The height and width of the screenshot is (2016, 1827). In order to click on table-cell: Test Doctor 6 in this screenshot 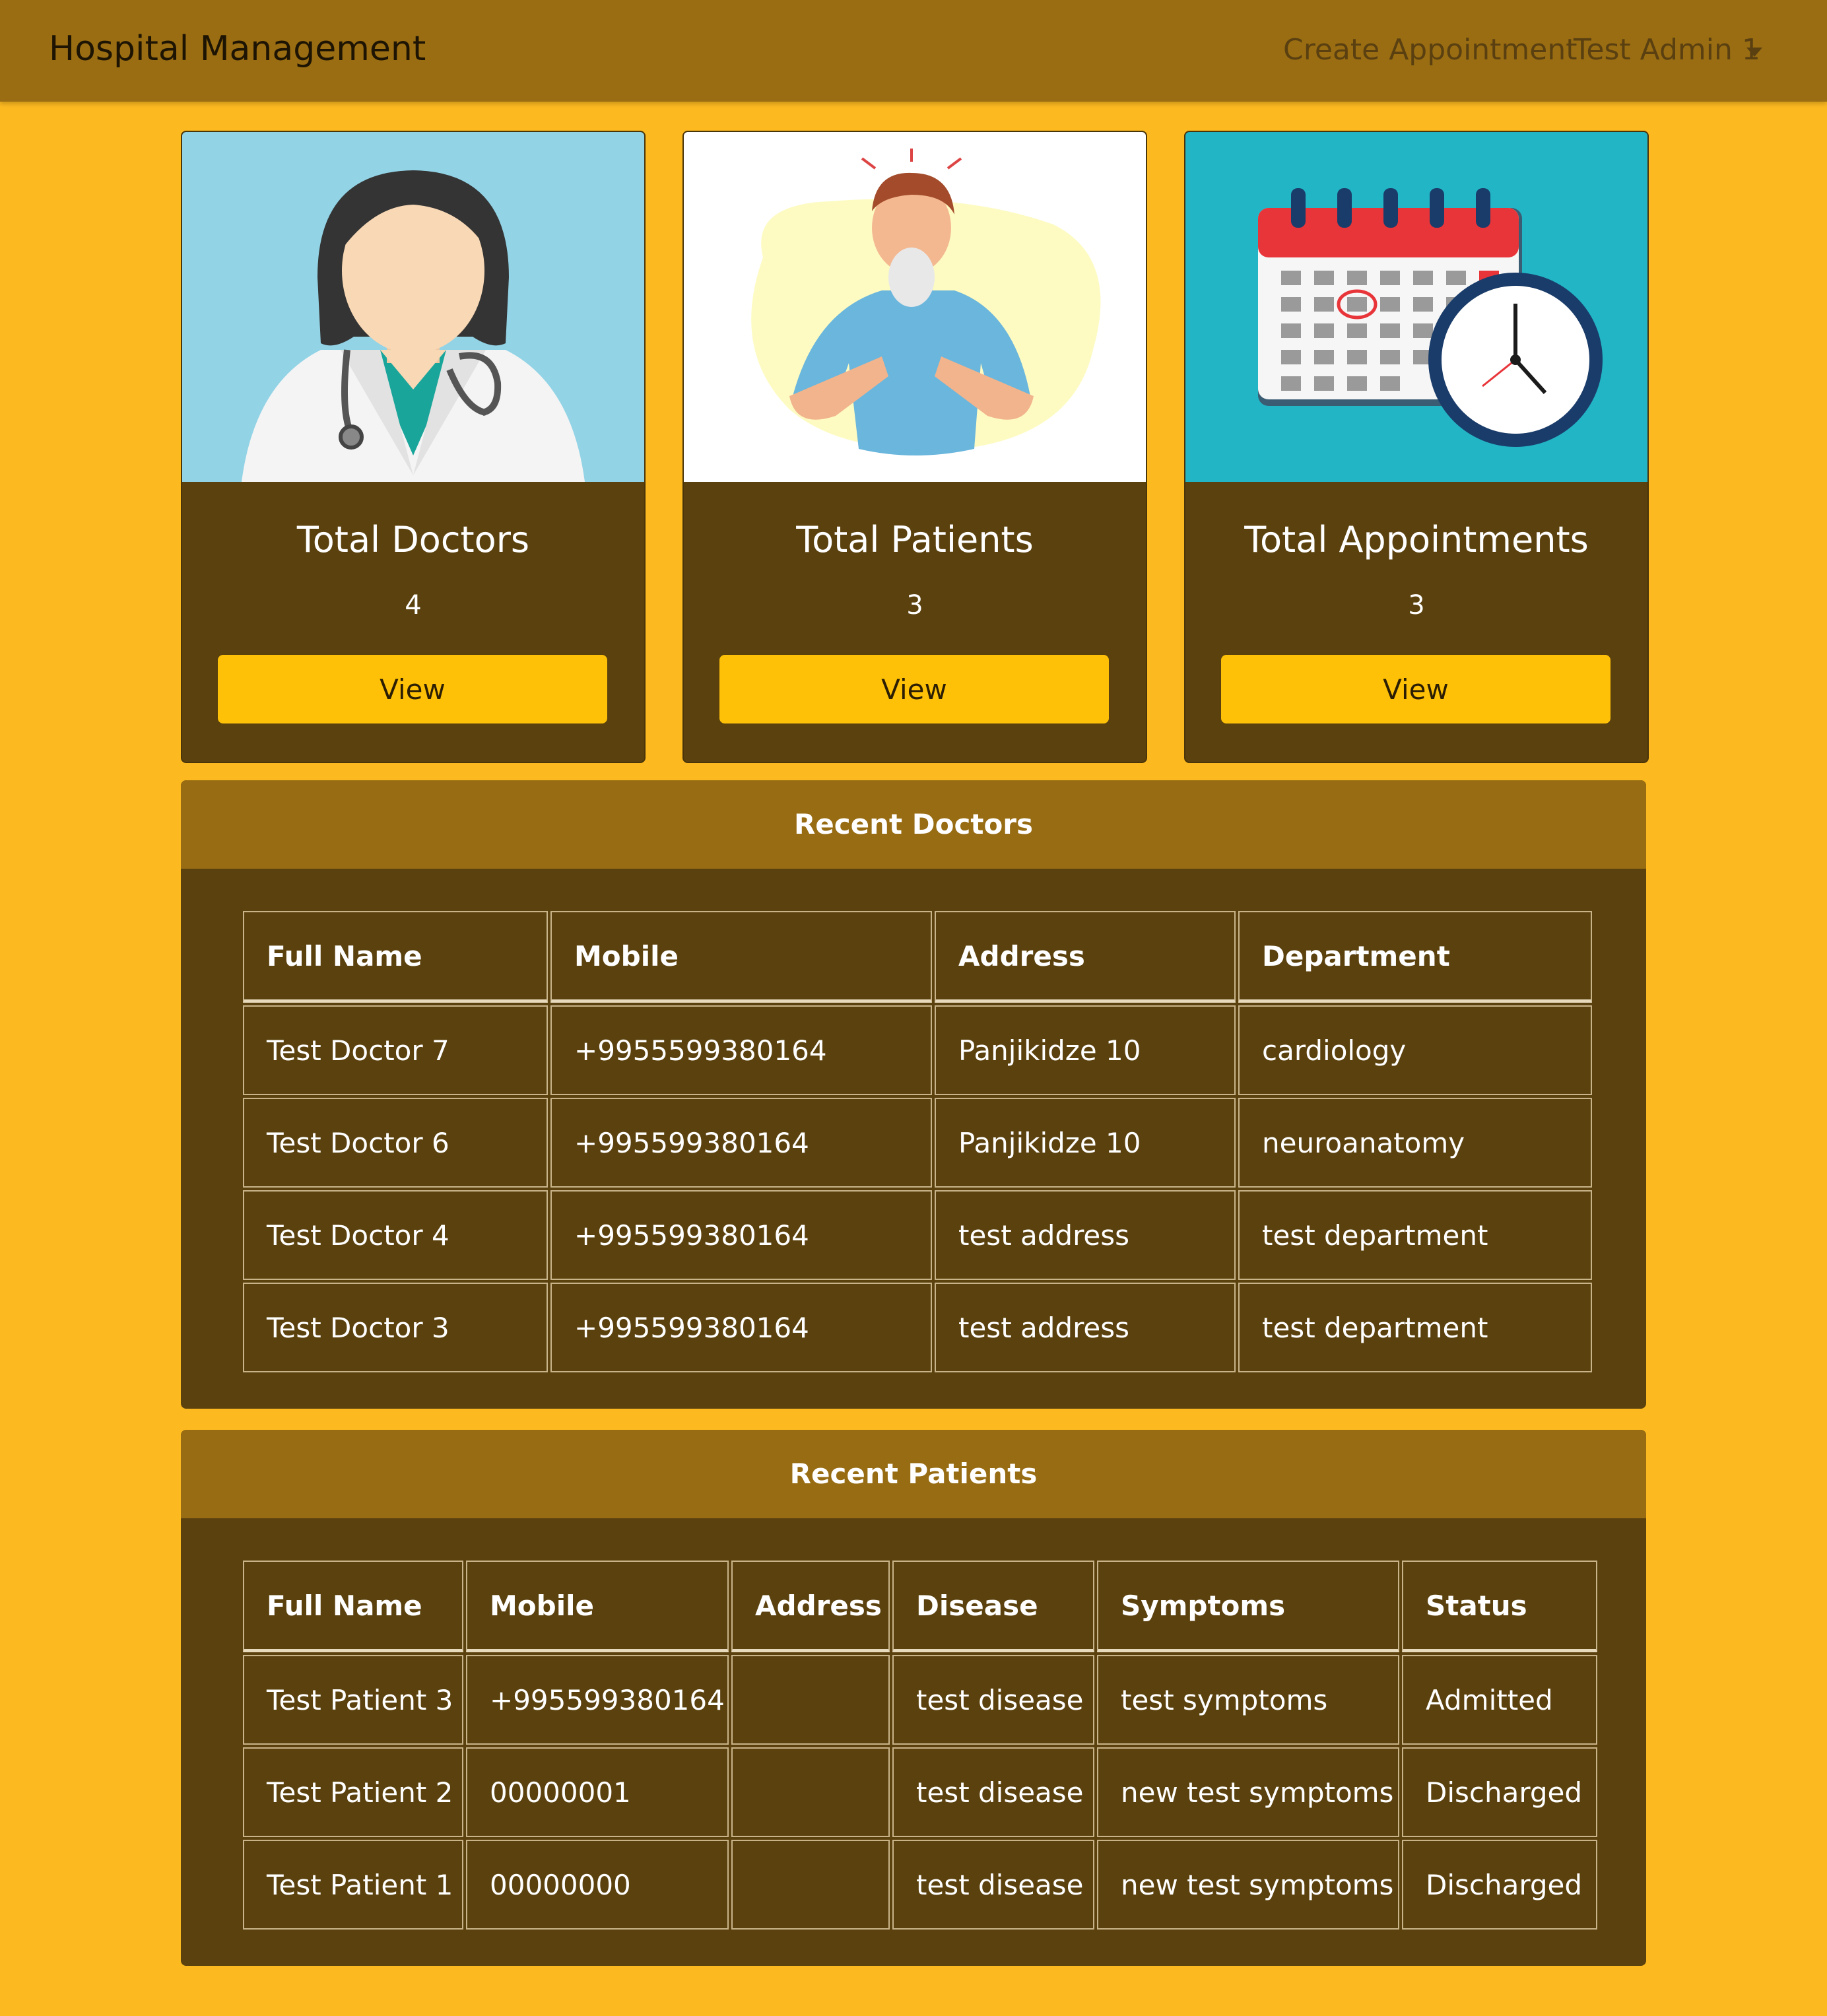, I will do `click(395, 1143)`.